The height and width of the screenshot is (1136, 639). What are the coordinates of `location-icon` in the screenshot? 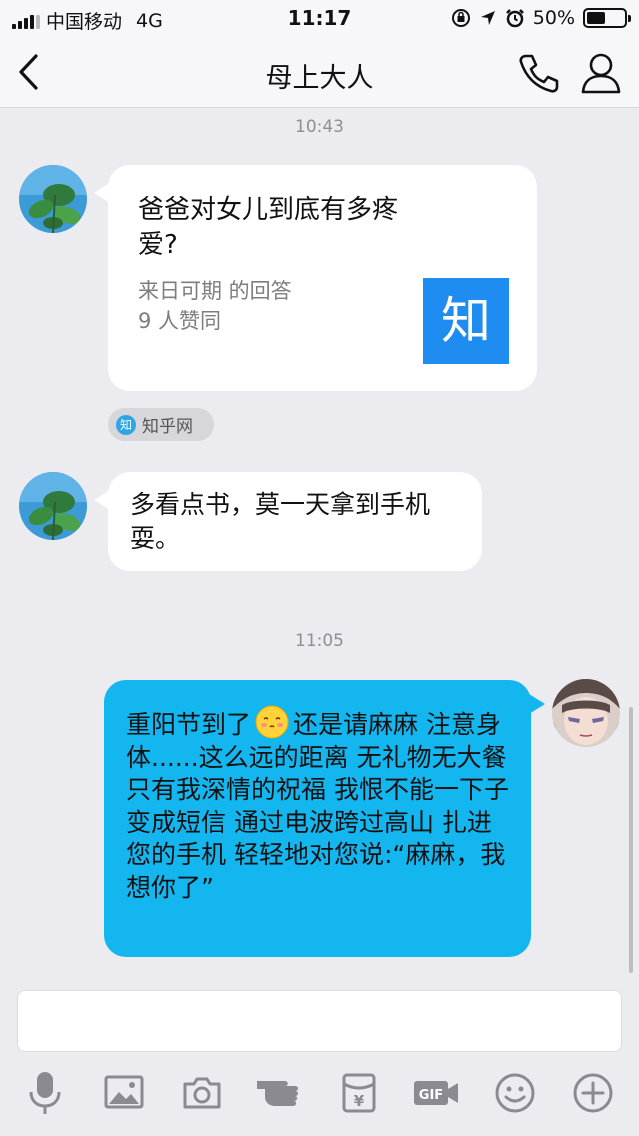 It's located at (487, 18).